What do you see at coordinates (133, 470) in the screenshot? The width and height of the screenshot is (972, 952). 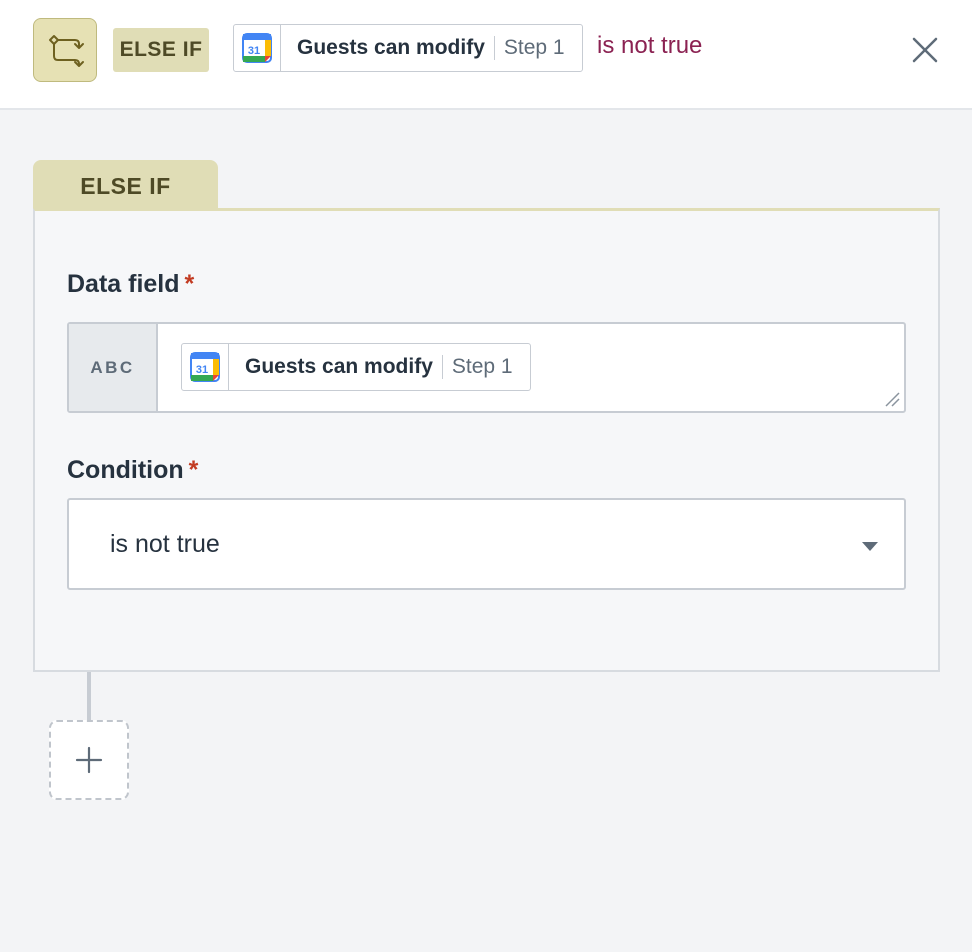 I see `condition-label: Condition *` at bounding box center [133, 470].